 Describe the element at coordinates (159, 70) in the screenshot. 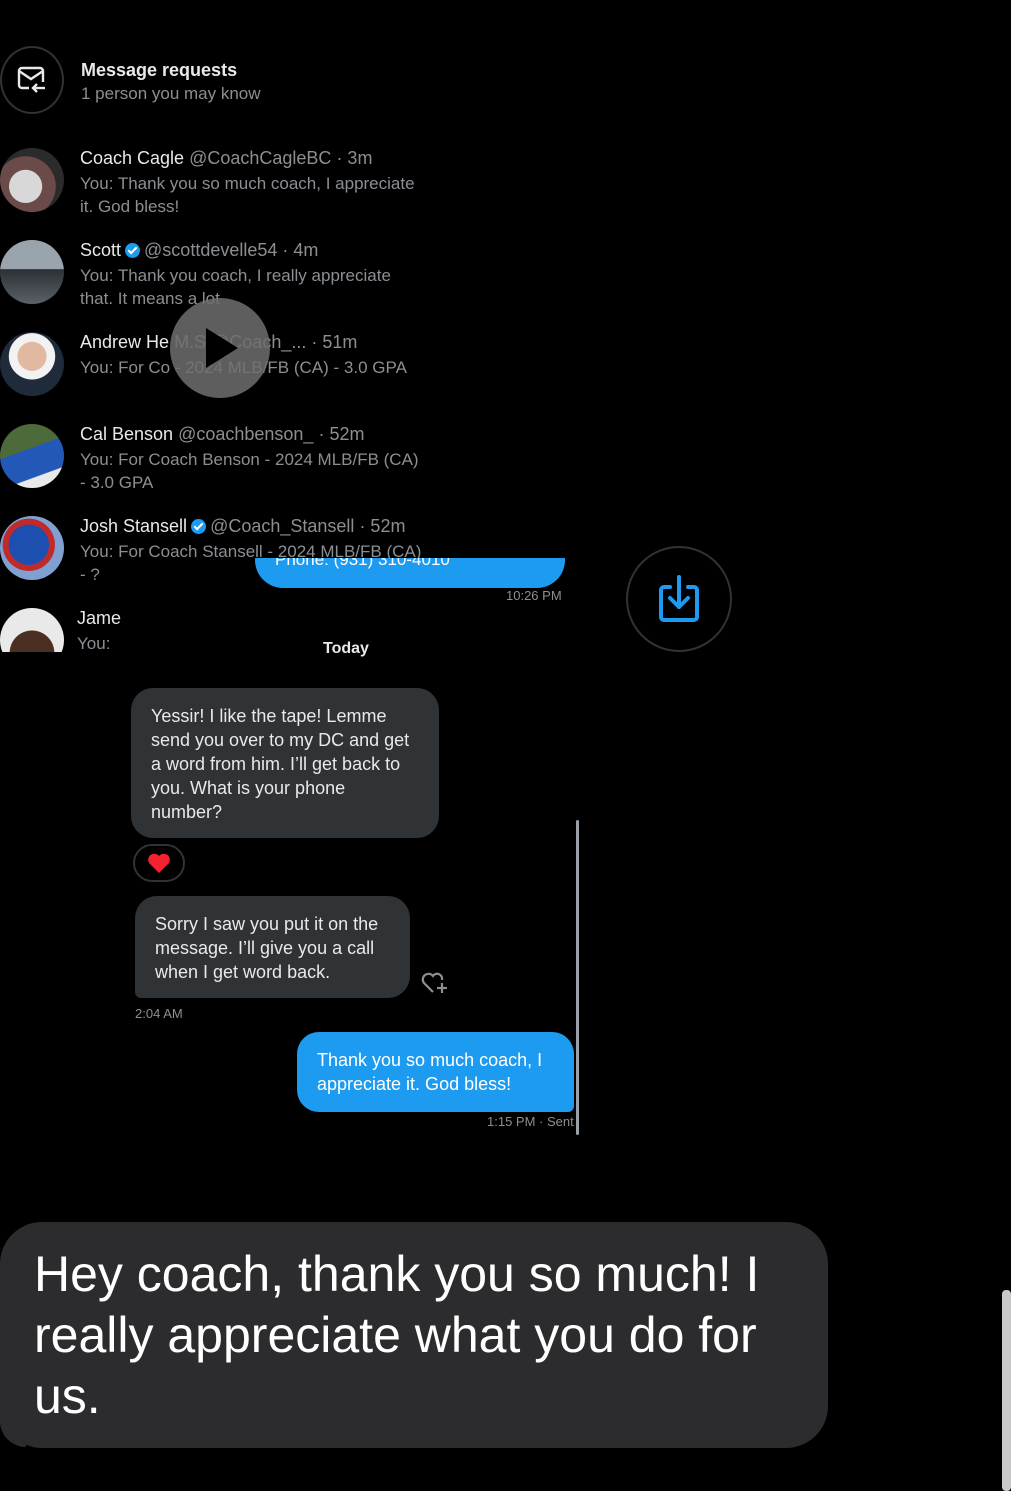

I see `message-requests-title: Message requests` at that location.